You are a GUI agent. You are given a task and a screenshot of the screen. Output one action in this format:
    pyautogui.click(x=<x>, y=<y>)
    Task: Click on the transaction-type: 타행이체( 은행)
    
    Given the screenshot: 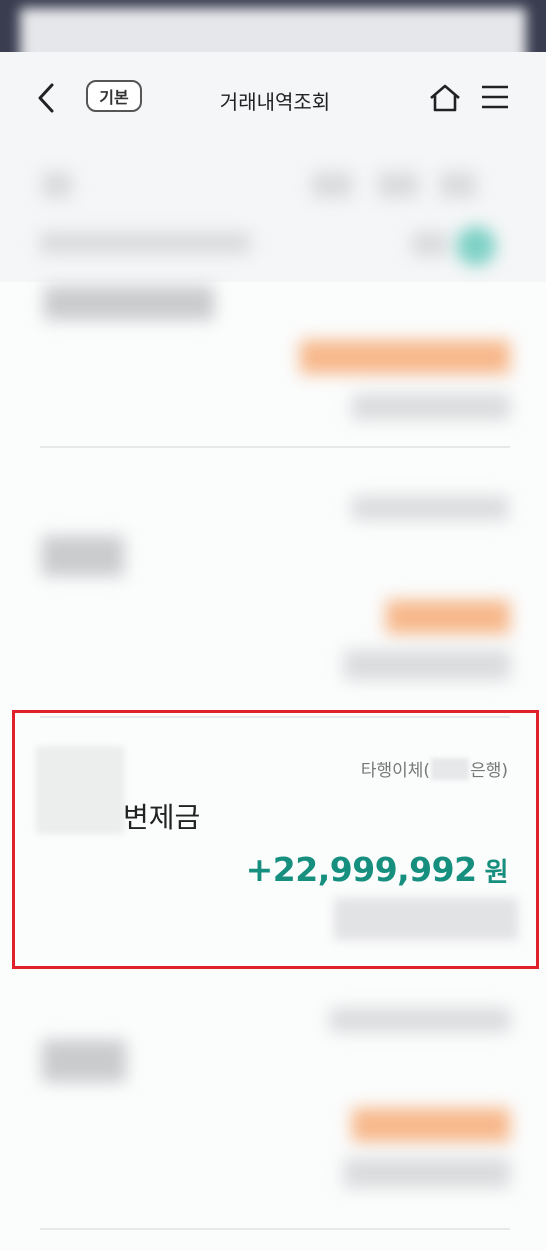 What is the action you would take?
    pyautogui.click(x=434, y=768)
    